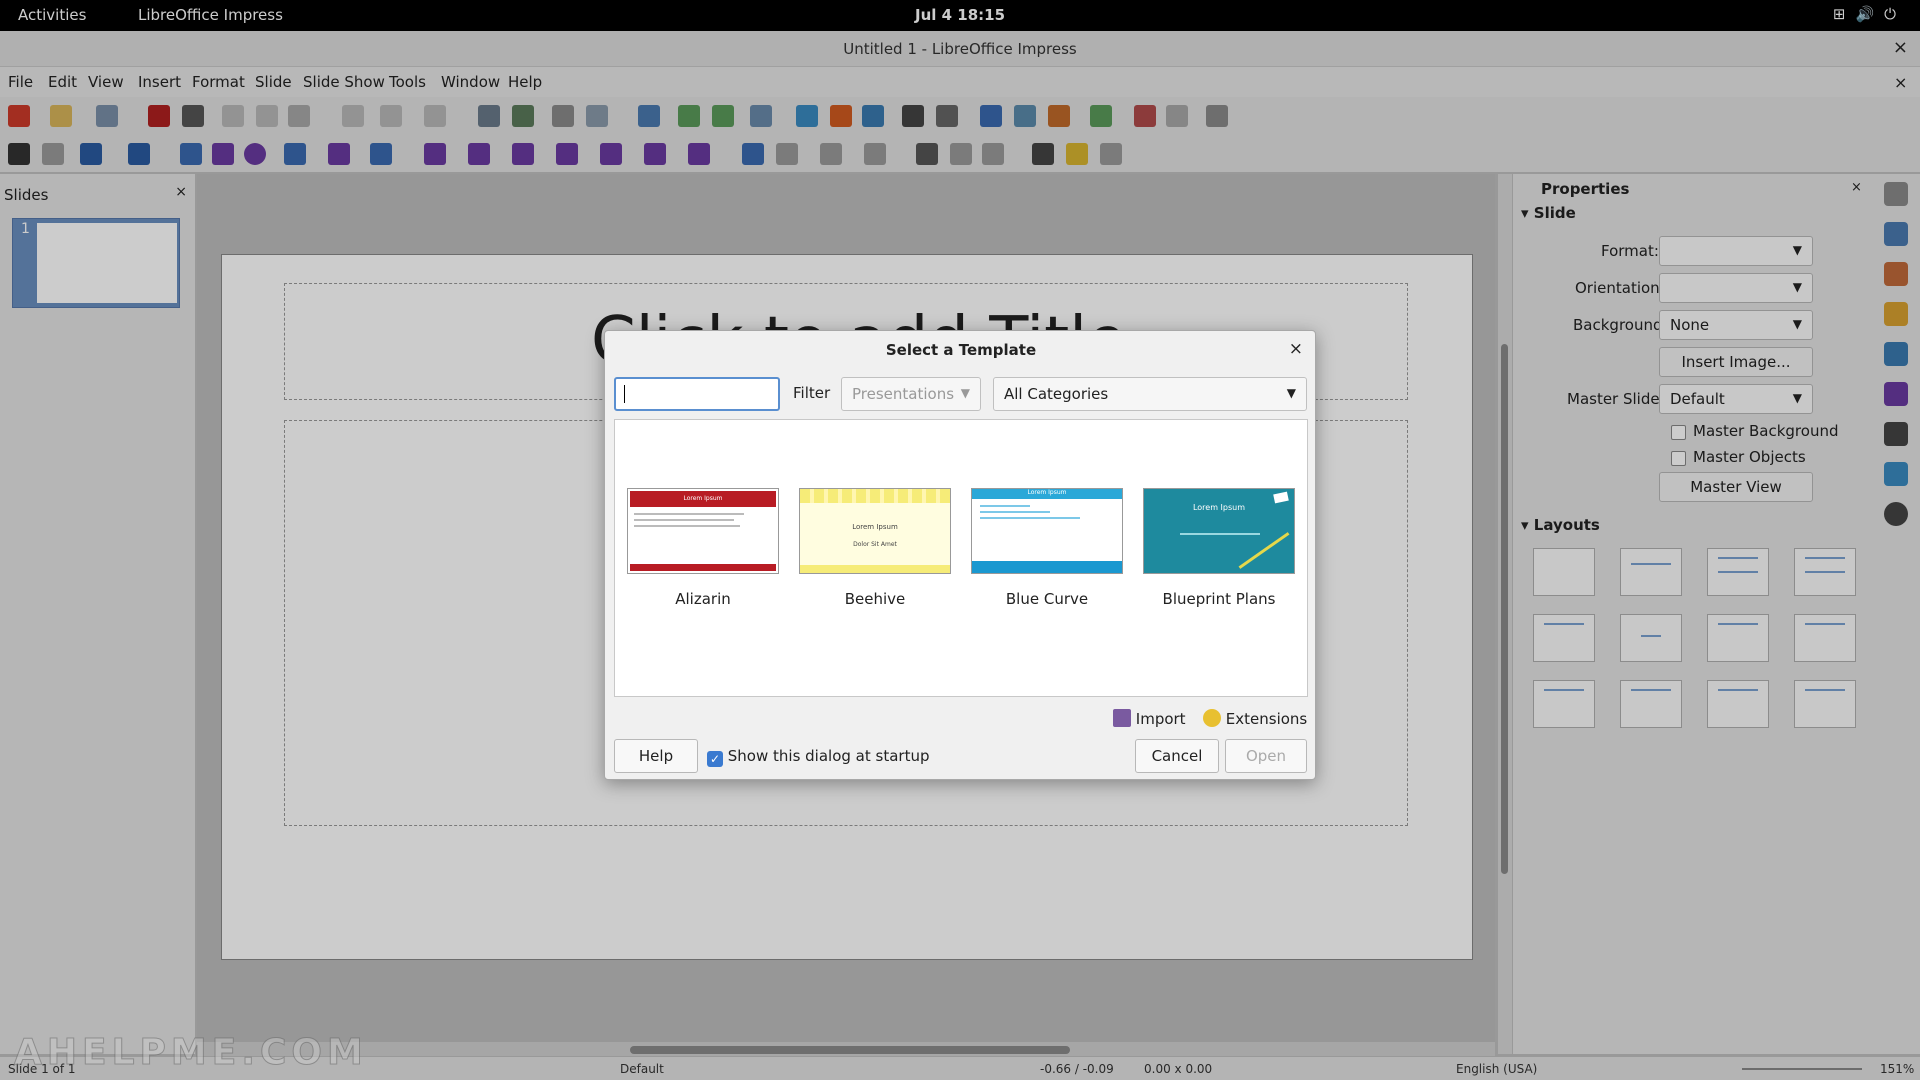 This screenshot has height=1080, width=1920. I want to click on template-preview-blue-curve: Lorem Ipsum, so click(1047, 531).